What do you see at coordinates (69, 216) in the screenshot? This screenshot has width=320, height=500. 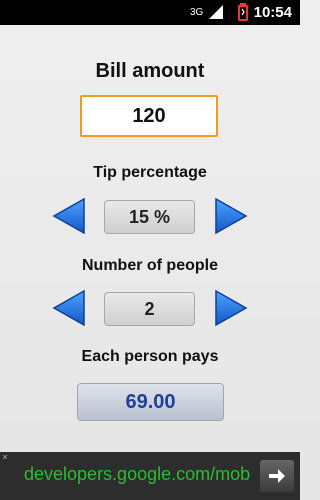 I see `tip-decrease-button` at bounding box center [69, 216].